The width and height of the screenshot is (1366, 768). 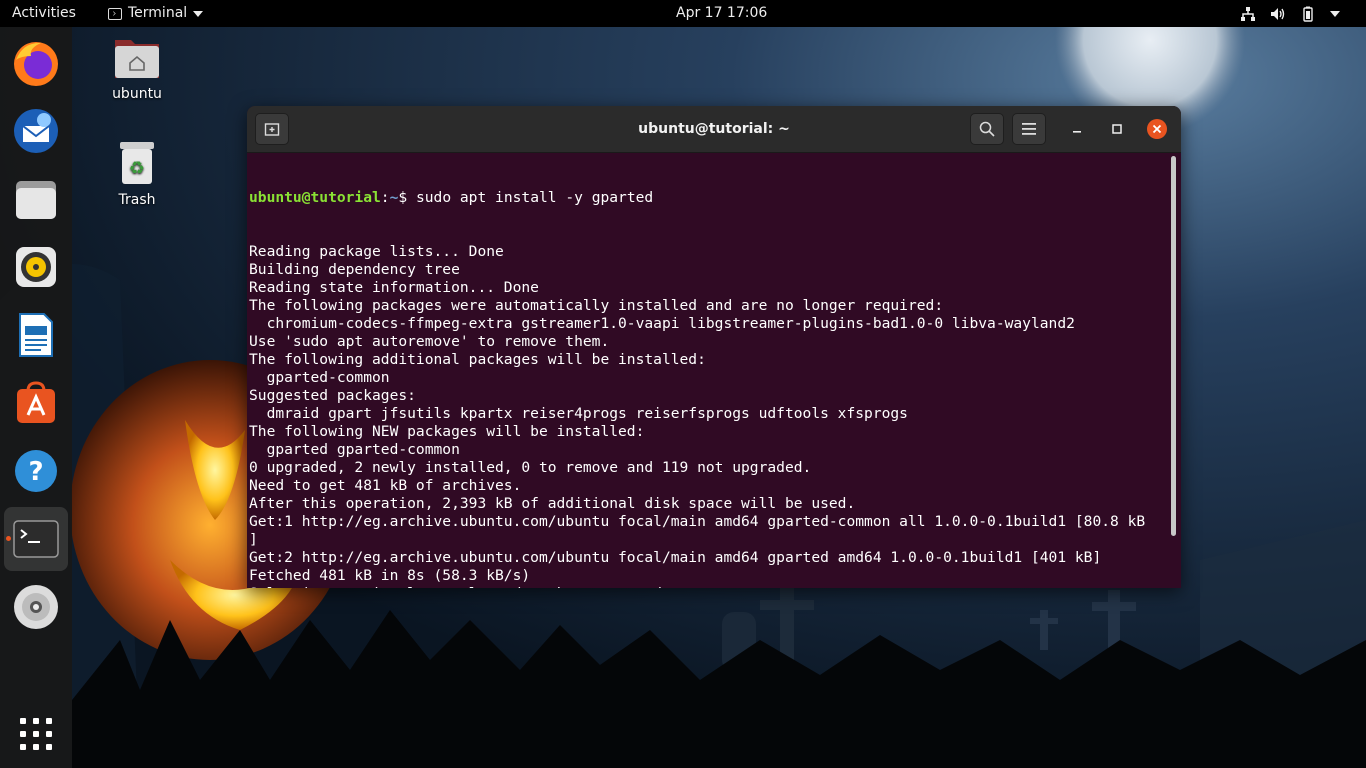 What do you see at coordinates (534, 197) in the screenshot?
I see `command-text: sudo apt install -y gparted` at bounding box center [534, 197].